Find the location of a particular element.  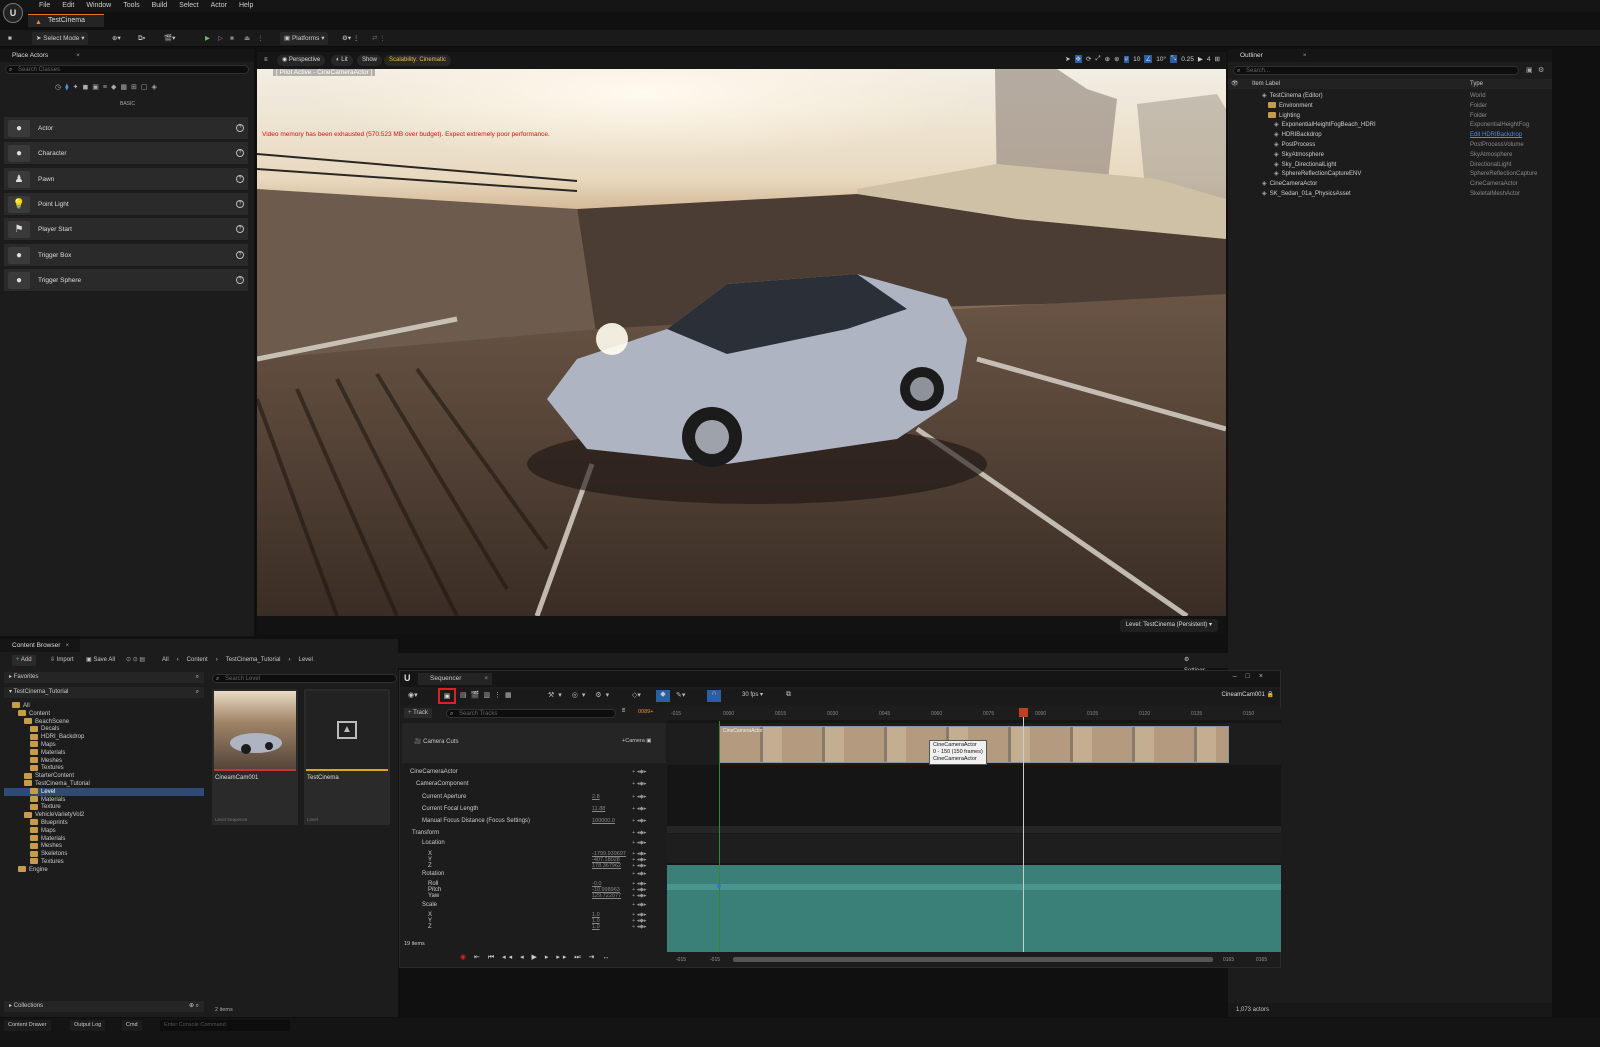

asset-tile-sequence: CineamCam001 Level Sequence is located at coordinates (255, 757).